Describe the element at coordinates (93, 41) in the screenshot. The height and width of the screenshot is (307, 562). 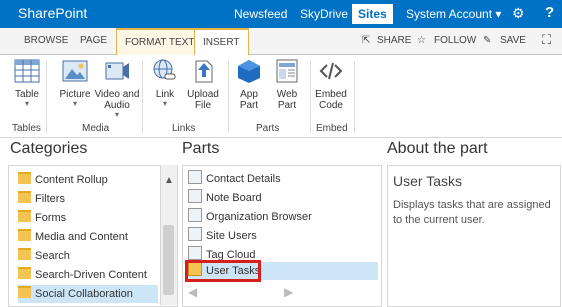
I see `tab-page: PAGE` at that location.